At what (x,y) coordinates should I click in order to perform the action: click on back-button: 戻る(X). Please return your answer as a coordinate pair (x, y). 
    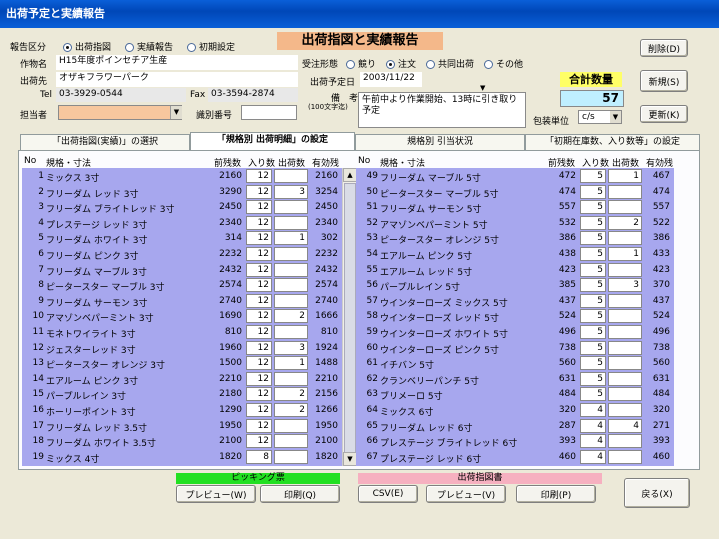
    Looking at the image, I should click on (657, 493).